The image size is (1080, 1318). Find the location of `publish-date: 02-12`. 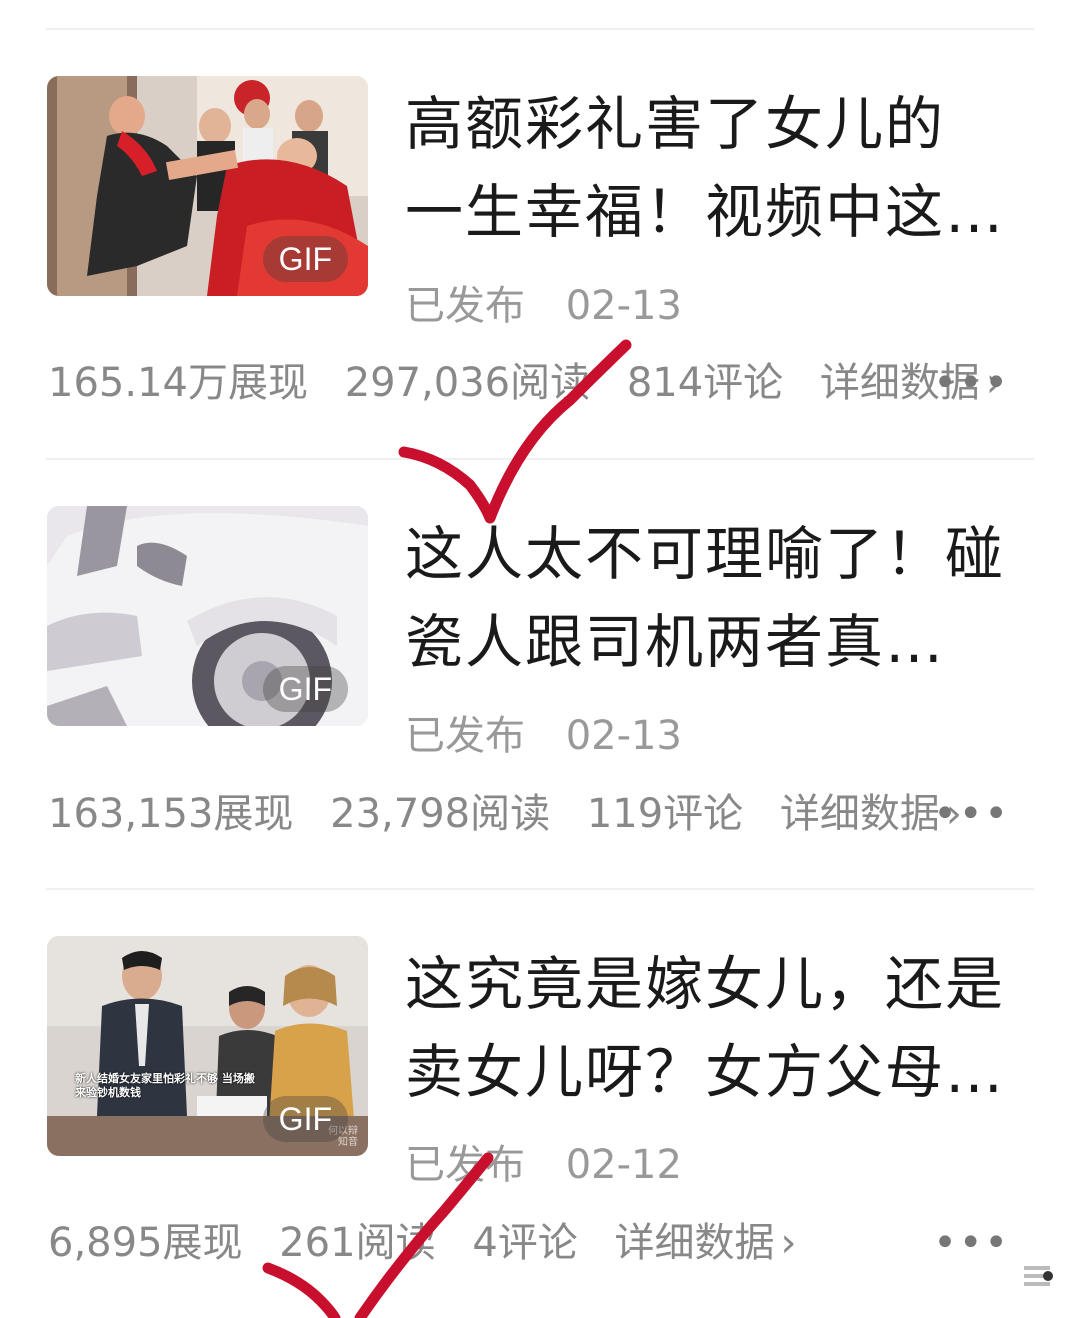

publish-date: 02-12 is located at coordinates (623, 1165).